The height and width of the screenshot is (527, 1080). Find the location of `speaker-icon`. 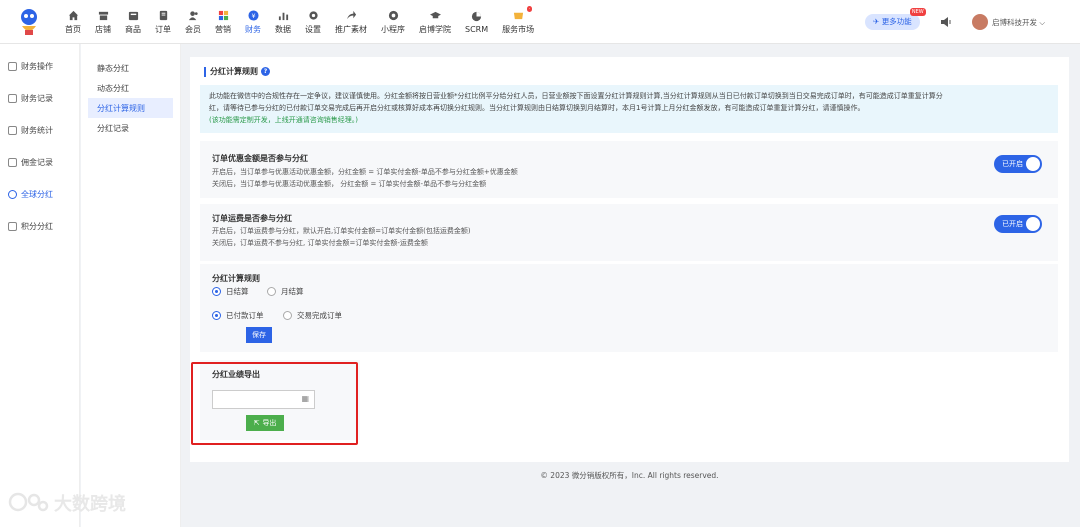

speaker-icon is located at coordinates (946, 22).